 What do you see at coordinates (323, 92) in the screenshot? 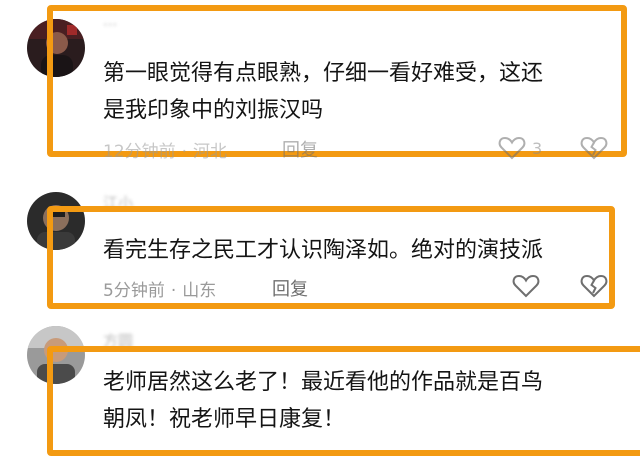
I see `comment-text: 第一眼觉得有点眼熟，仔细一看好难受，这还 是我印象中的刘振汉吗` at bounding box center [323, 92].